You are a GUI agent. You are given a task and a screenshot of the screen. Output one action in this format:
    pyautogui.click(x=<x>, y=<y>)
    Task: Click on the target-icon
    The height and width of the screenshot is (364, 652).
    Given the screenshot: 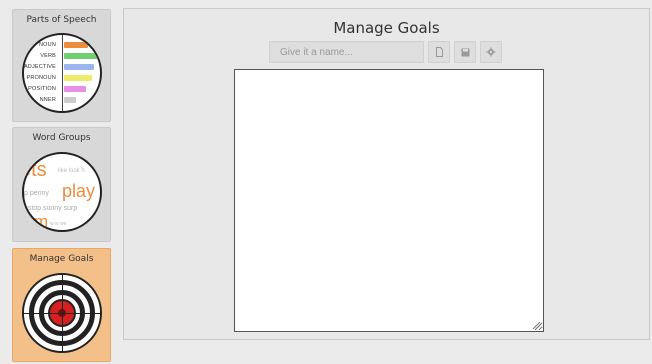 What is the action you would take?
    pyautogui.click(x=62, y=313)
    